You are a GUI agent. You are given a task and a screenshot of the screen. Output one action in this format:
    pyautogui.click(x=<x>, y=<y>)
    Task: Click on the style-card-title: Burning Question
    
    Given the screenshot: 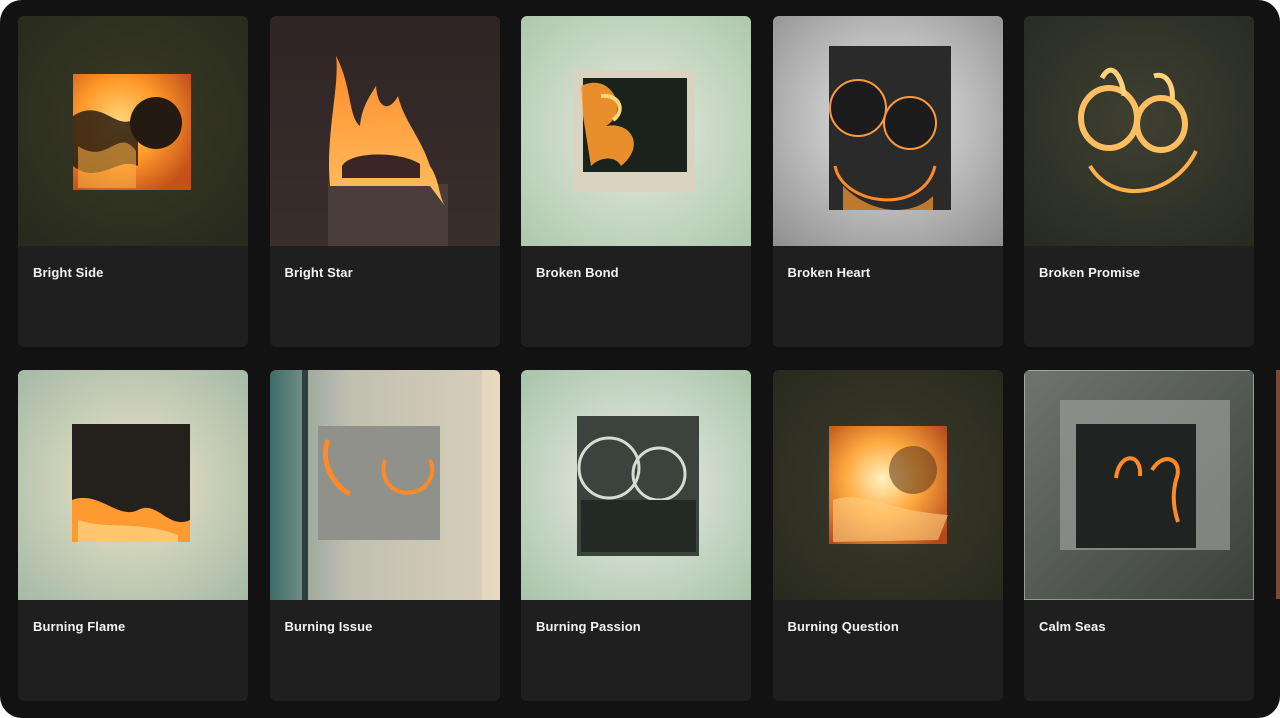 What is the action you would take?
    pyautogui.click(x=843, y=626)
    